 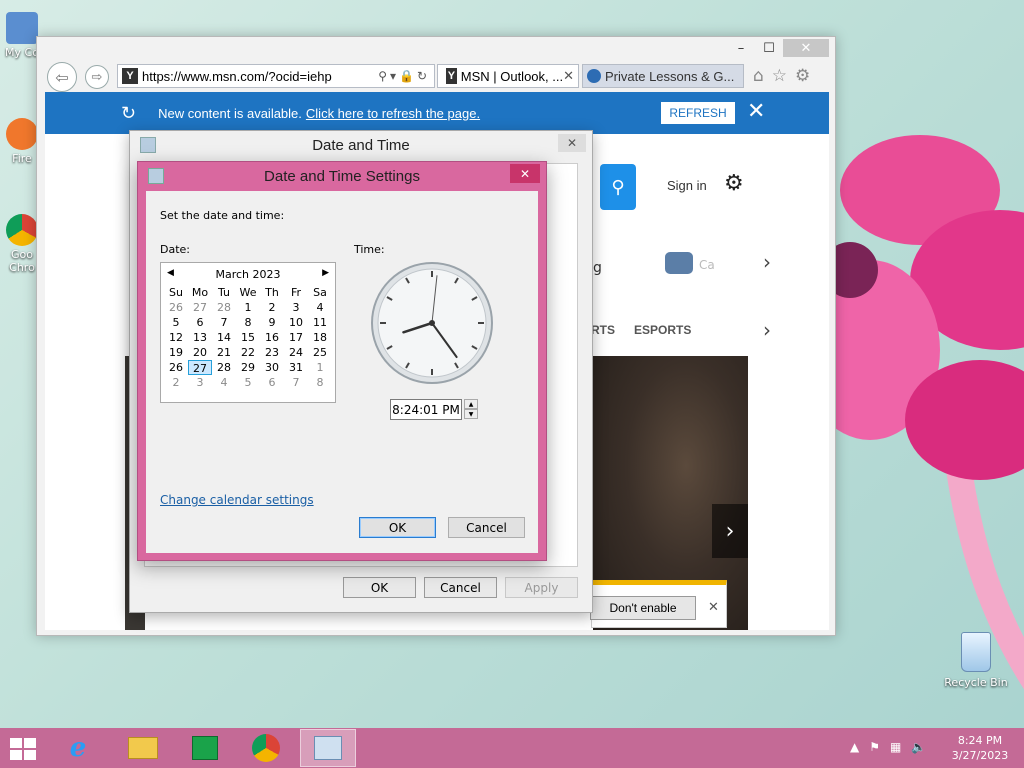 What do you see at coordinates (393, 113) in the screenshot?
I see `refresh-page-link: Click here to refresh the page.` at bounding box center [393, 113].